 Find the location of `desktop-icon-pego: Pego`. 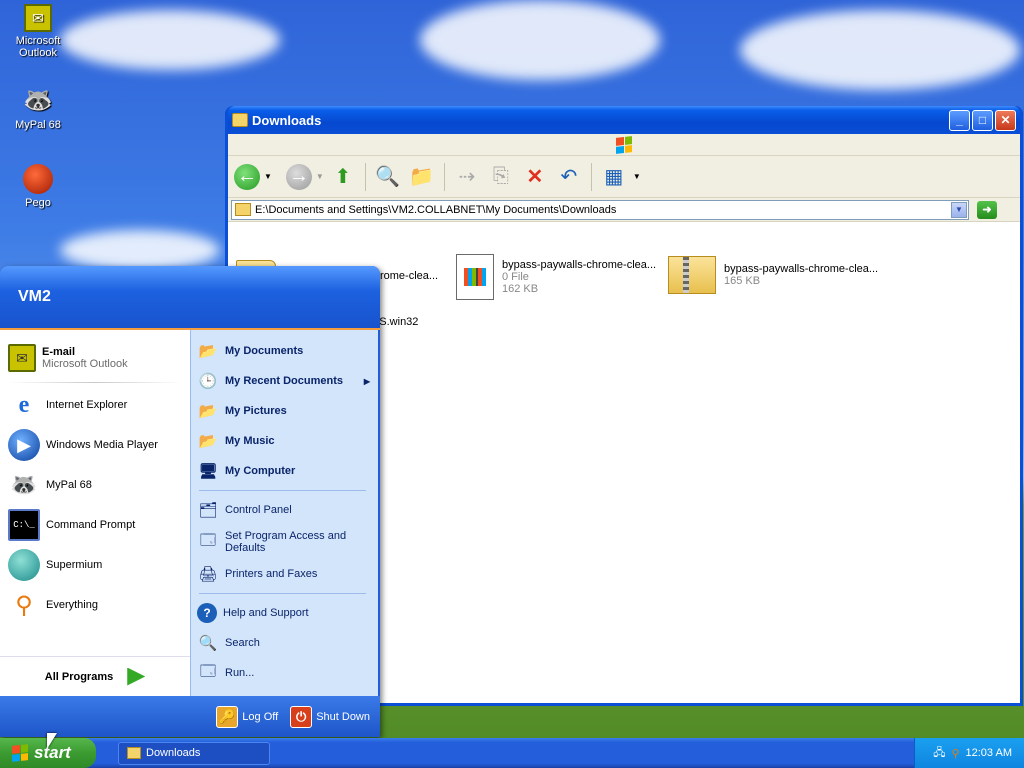

desktop-icon-pego: Pego is located at coordinates (38, 186).